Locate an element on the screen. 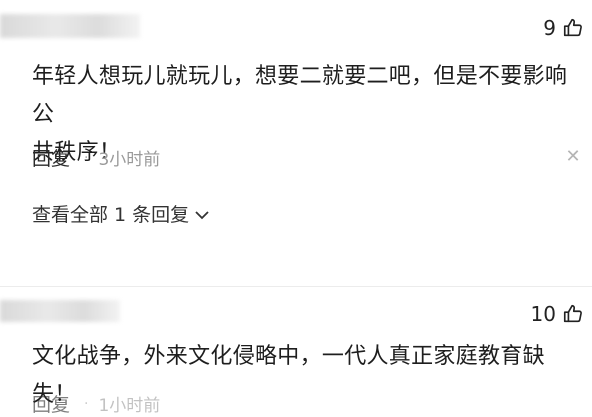 Image resolution: width=592 pixels, height=417 pixels. like-count: 10 is located at coordinates (543, 314).